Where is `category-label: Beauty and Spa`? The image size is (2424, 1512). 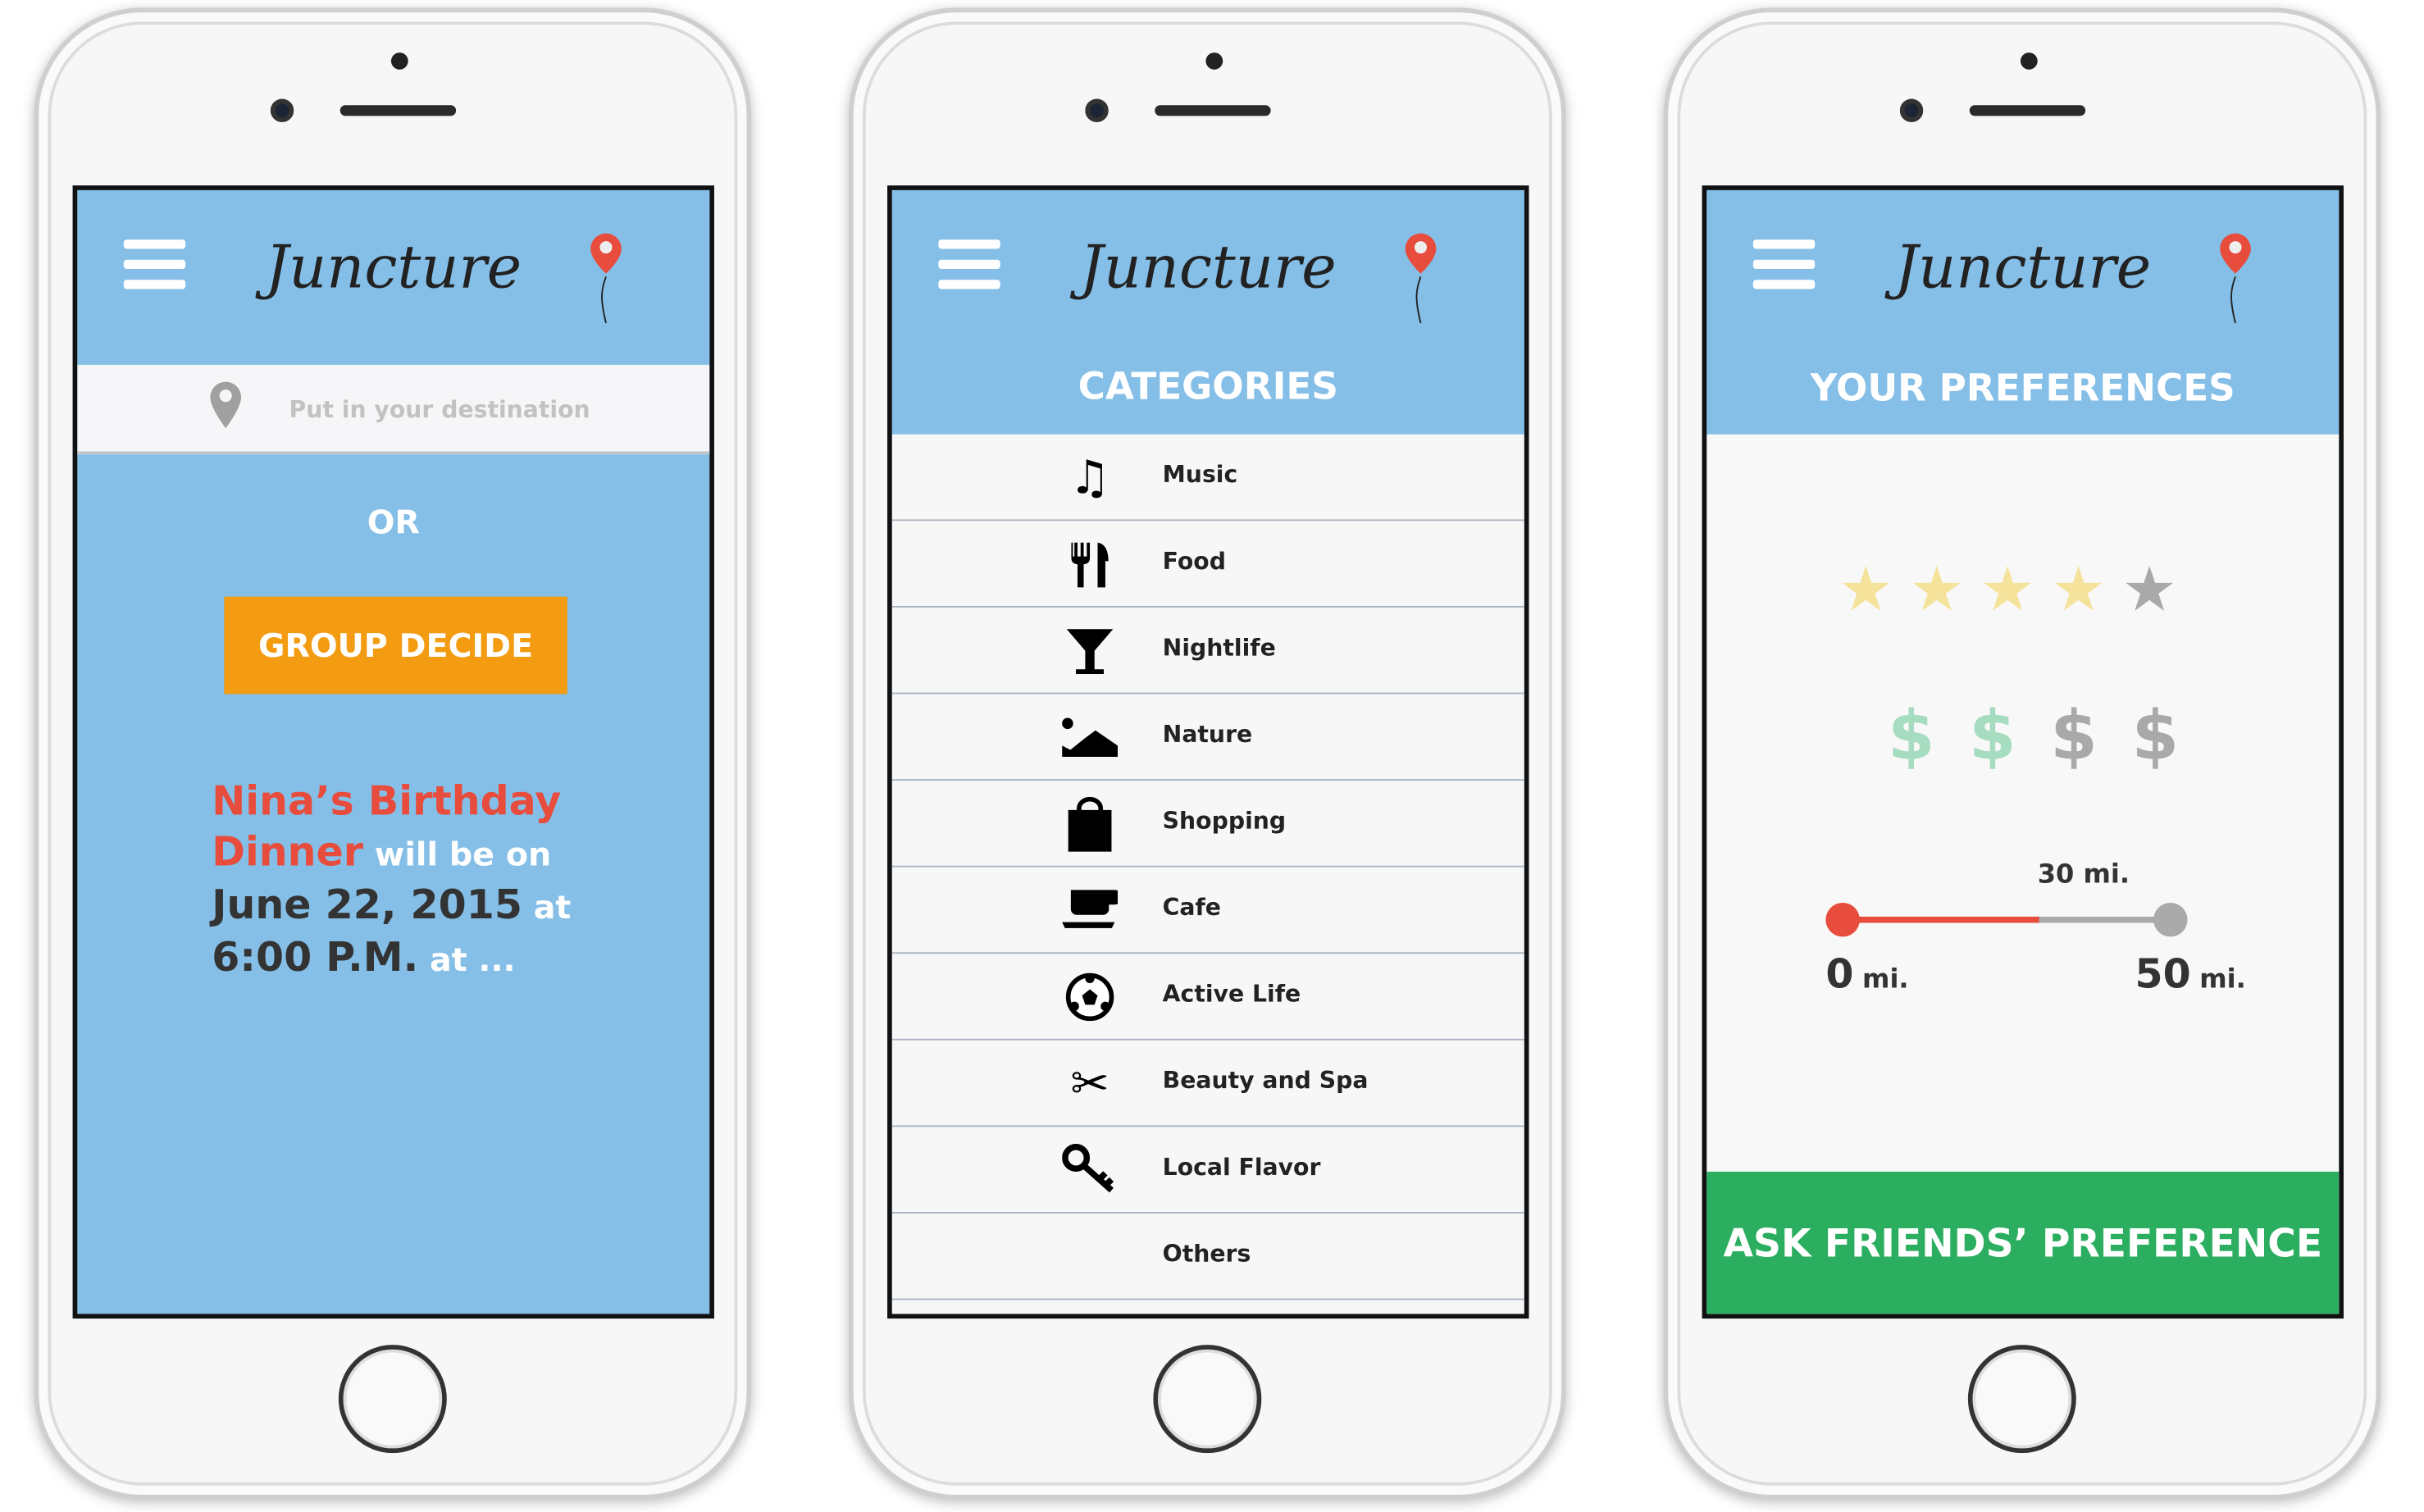
category-label: Beauty and Spa is located at coordinates (1265, 1080).